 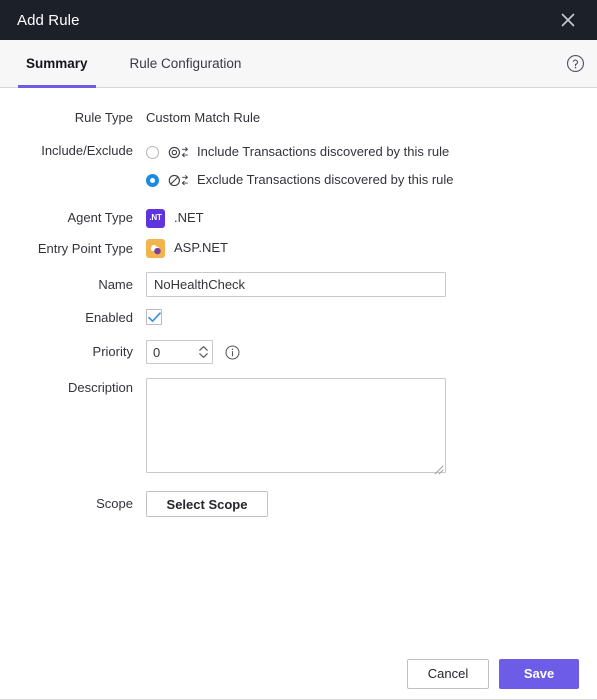 What do you see at coordinates (100, 217) in the screenshot?
I see `agent-type-label: Agent Type` at bounding box center [100, 217].